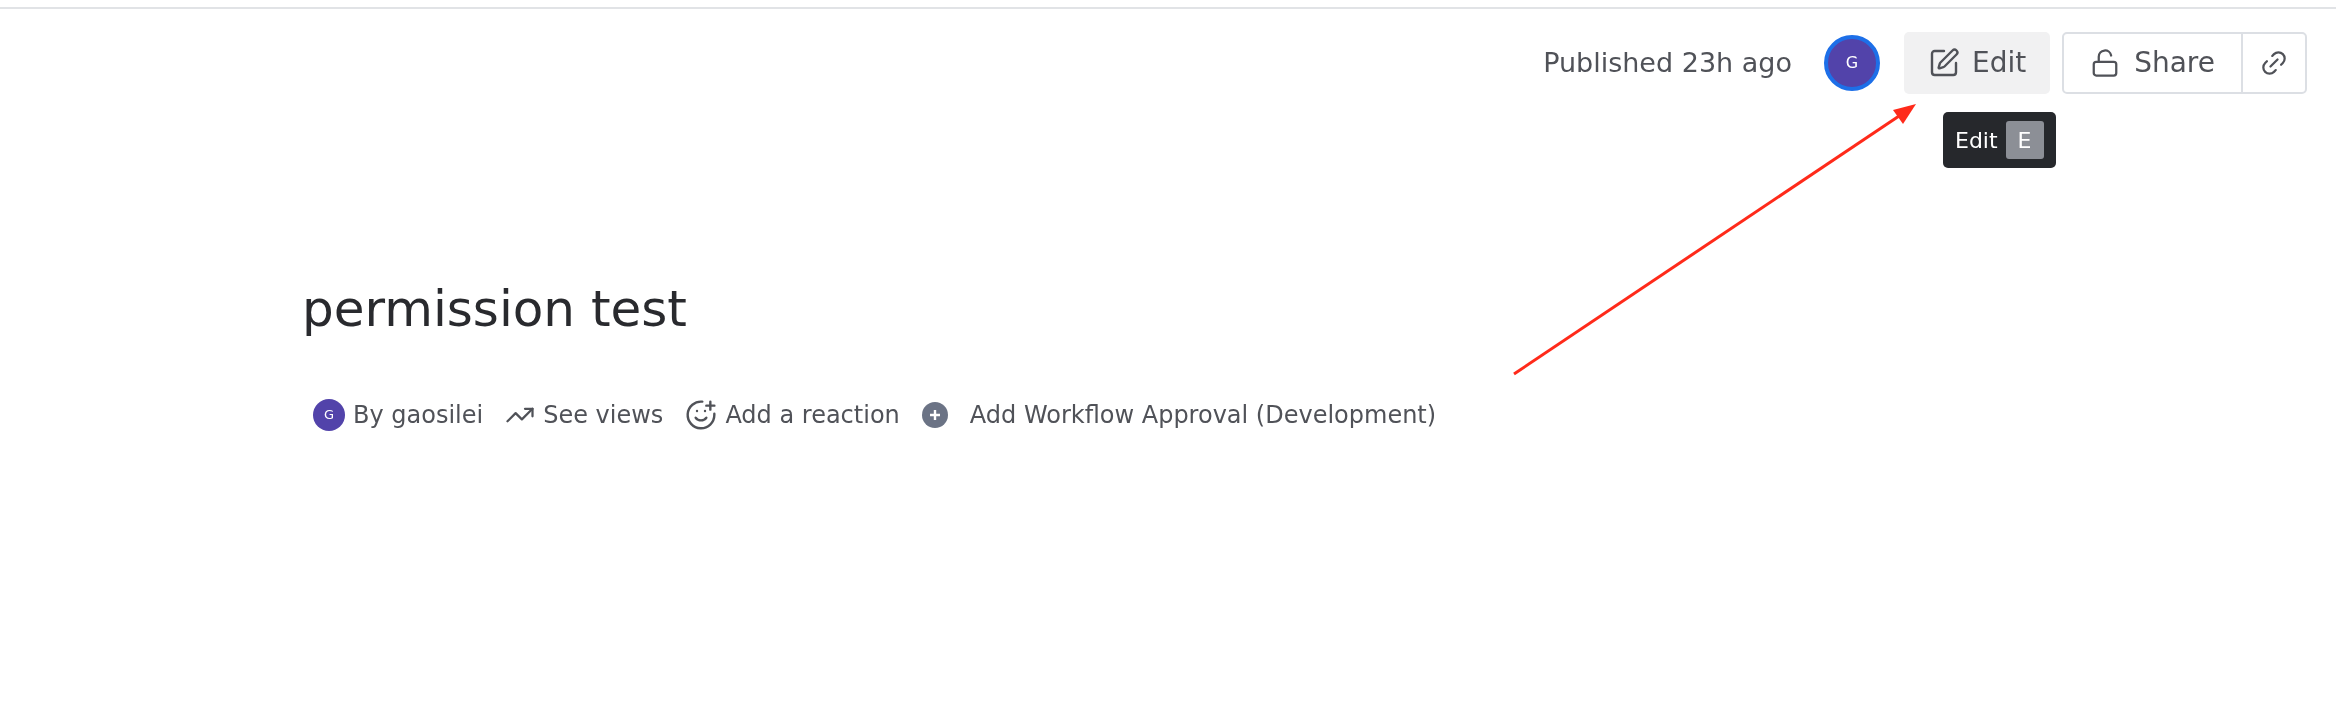 This screenshot has height=712, width=2336. I want to click on edit-button: Edit, so click(1977, 63).